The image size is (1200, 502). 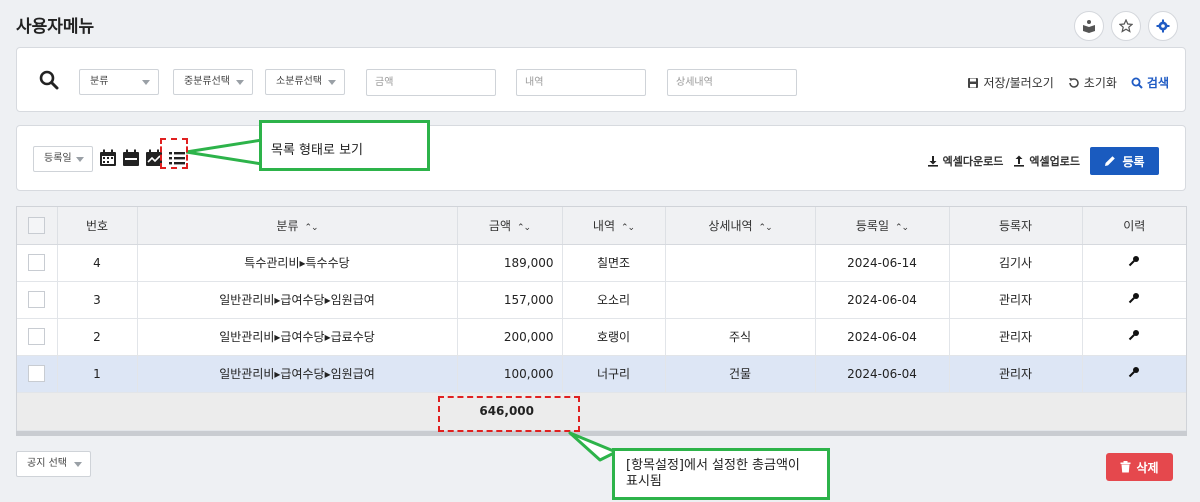 I want to click on settings-button, so click(x=1163, y=26).